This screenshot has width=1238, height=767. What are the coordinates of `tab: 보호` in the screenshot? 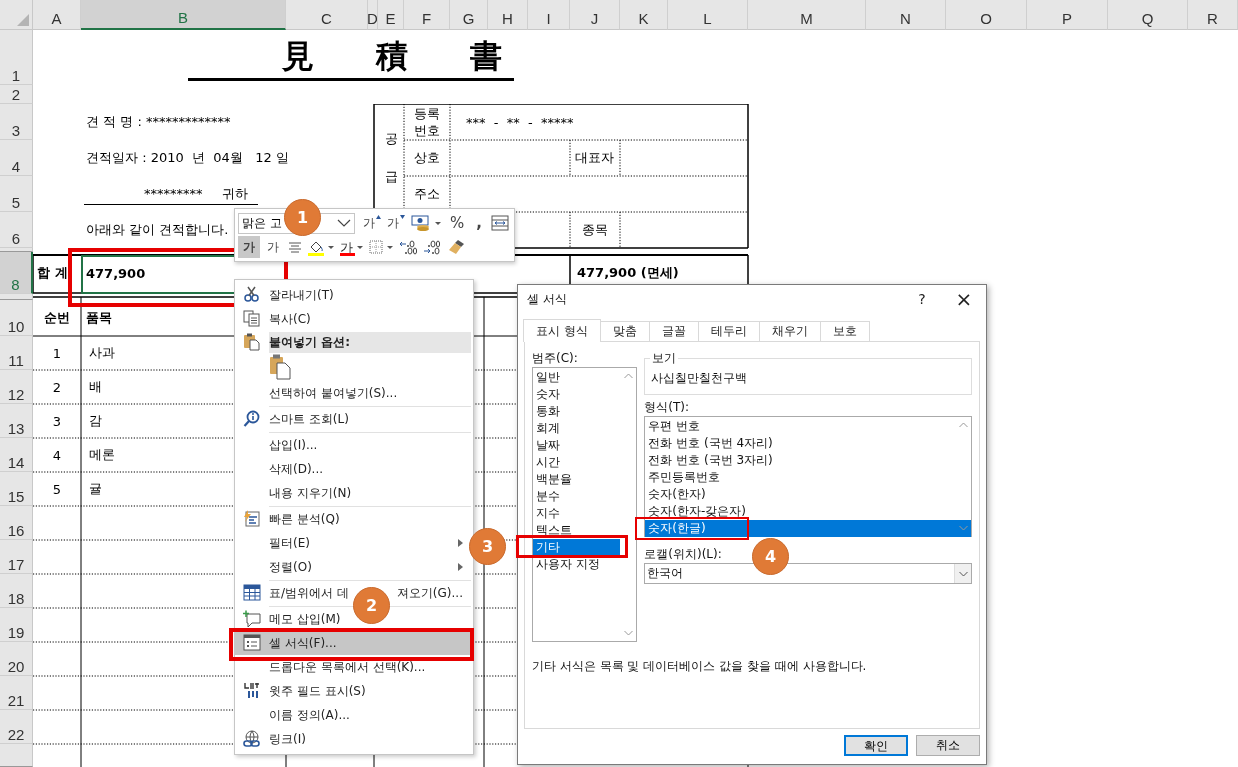 It's located at (844, 331).